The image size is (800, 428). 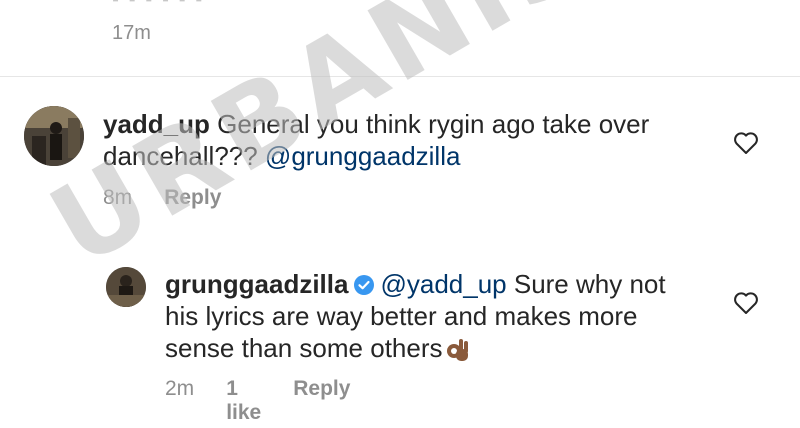 I want to click on reply-body-line3: sense than some others, so click(x=304, y=348).